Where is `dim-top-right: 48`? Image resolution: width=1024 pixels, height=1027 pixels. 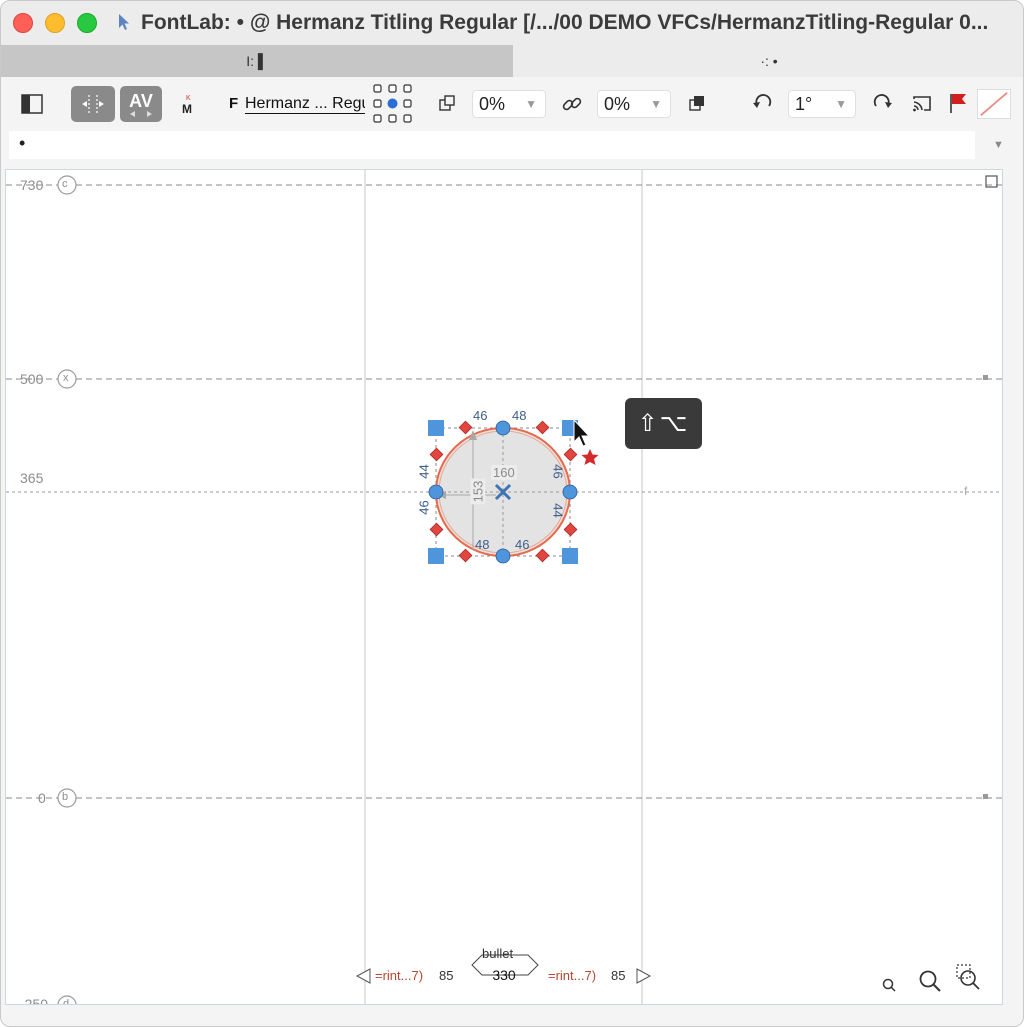 dim-top-right: 48 is located at coordinates (519, 415).